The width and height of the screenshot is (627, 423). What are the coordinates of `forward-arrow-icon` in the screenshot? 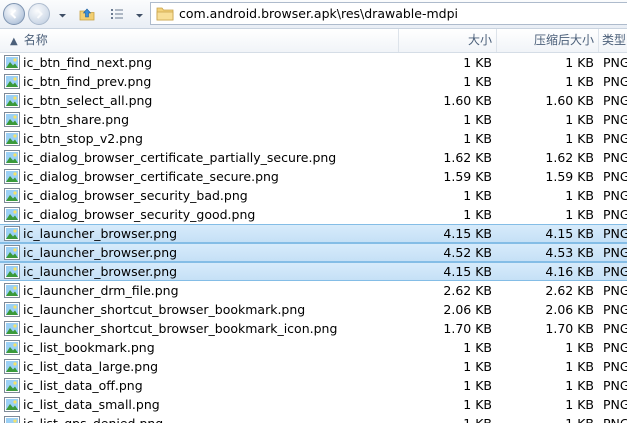 It's located at (39, 14).